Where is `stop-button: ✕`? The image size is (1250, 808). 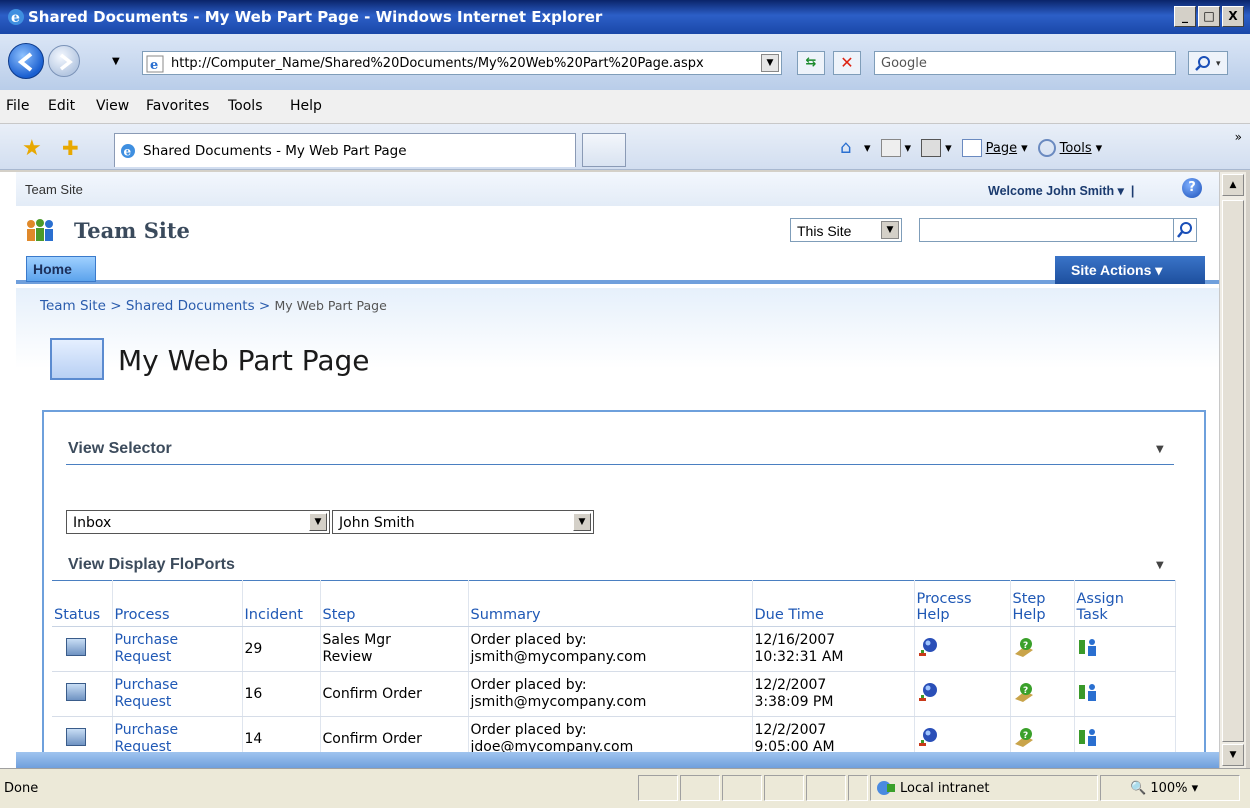 stop-button: ✕ is located at coordinates (847, 63).